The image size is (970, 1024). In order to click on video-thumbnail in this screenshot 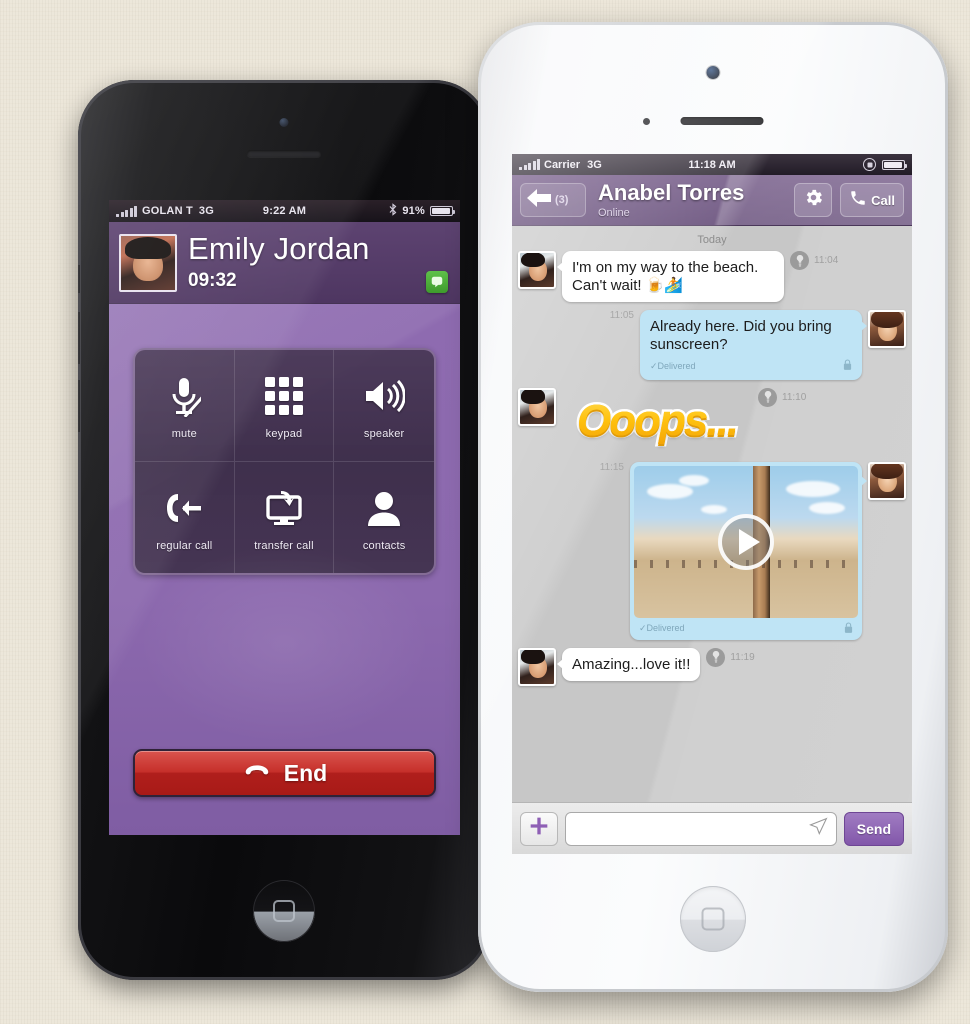, I will do `click(746, 541)`.